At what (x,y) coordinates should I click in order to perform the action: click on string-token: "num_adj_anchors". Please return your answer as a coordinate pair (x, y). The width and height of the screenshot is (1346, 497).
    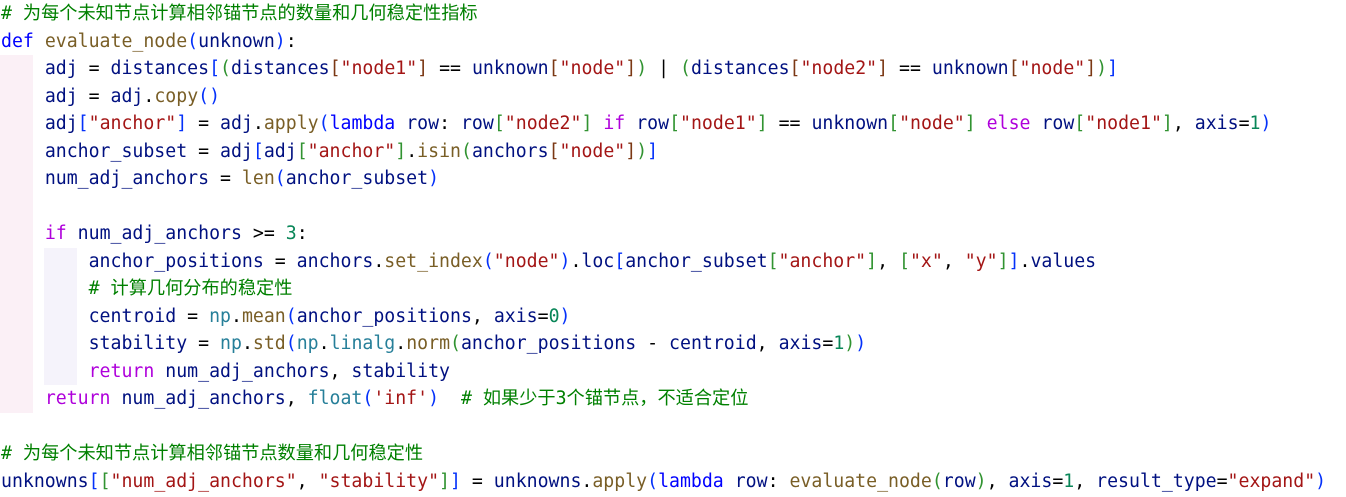
    Looking at the image, I should click on (203, 481).